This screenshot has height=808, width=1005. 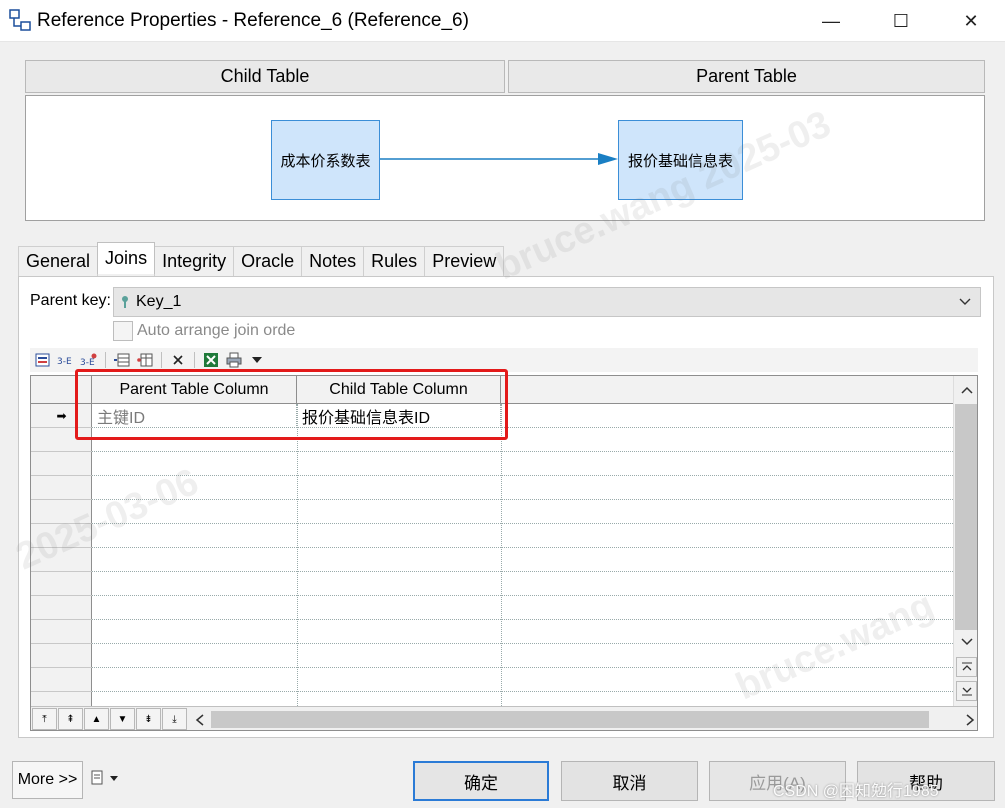 I want to click on scroll-right-icon, so click(x=970, y=720).